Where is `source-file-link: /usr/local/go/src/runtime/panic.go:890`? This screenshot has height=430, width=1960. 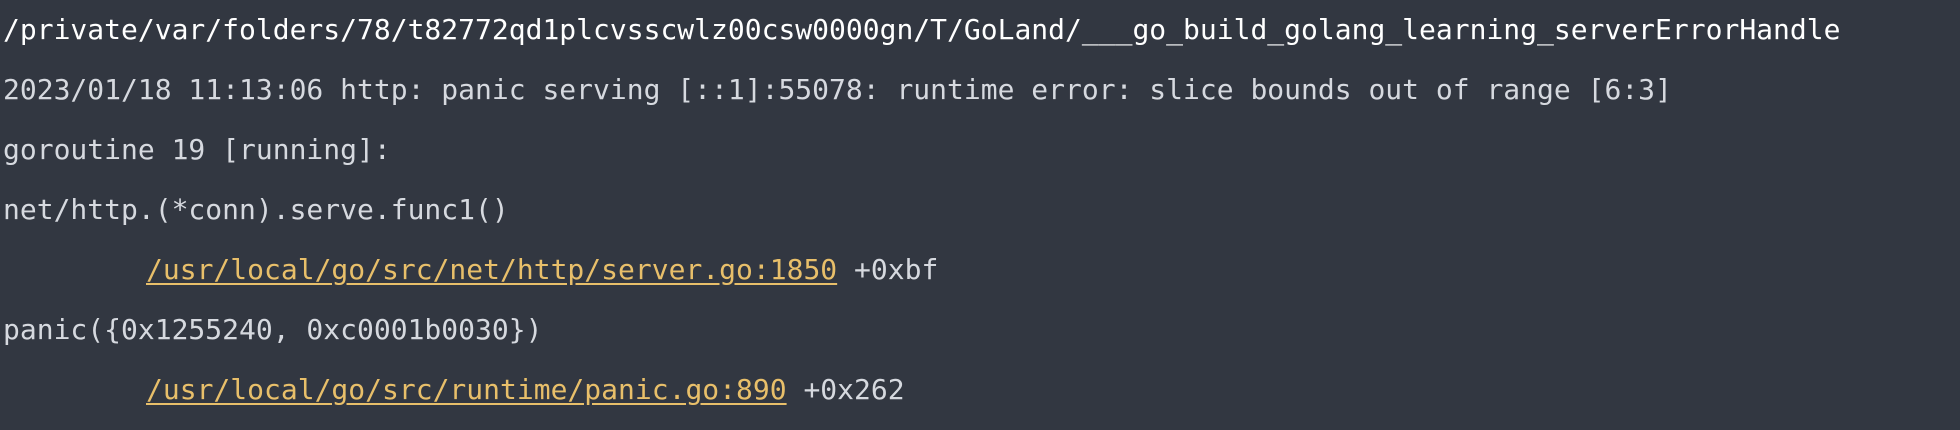
source-file-link: /usr/local/go/src/runtime/panic.go:890 is located at coordinates (466, 389).